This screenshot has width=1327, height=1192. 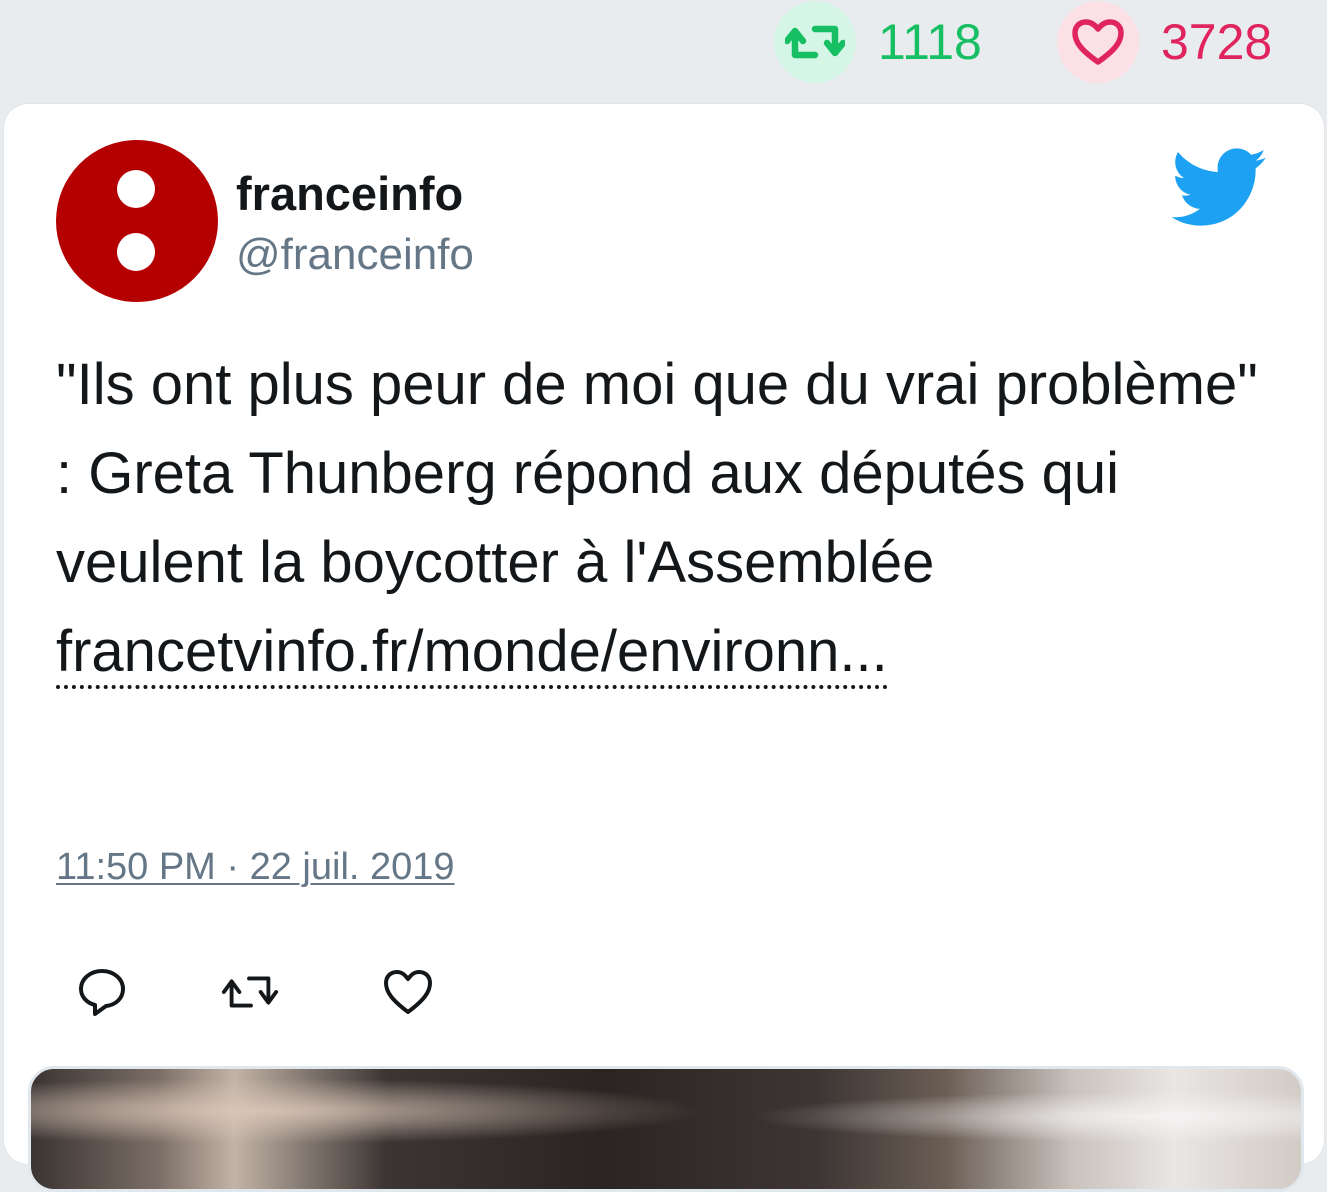 I want to click on retweet-stat: 1118, so click(x=878, y=42).